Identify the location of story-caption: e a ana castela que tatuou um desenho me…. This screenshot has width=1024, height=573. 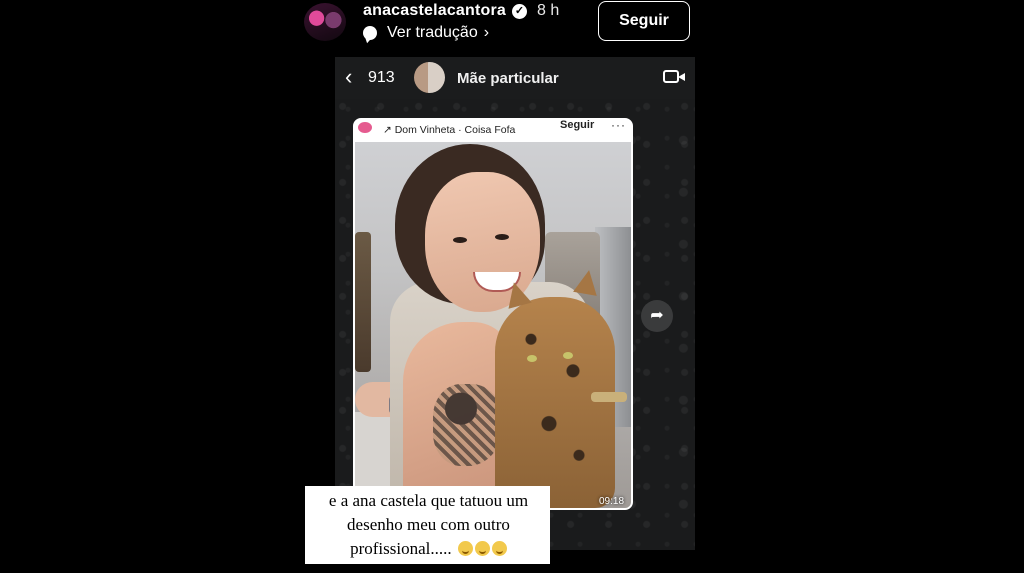
(427, 525).